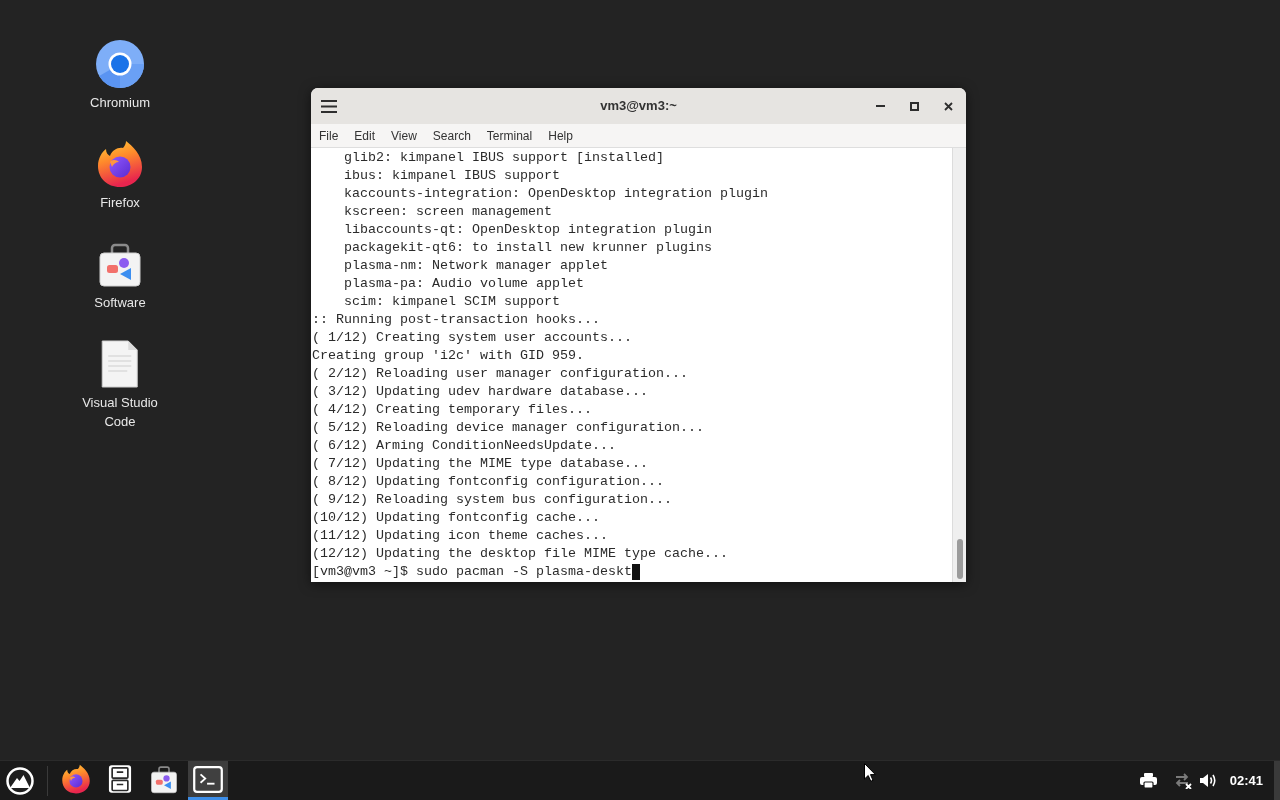 Image resolution: width=1280 pixels, height=800 pixels. I want to click on desktop-shortcut: Software, so click(120, 290).